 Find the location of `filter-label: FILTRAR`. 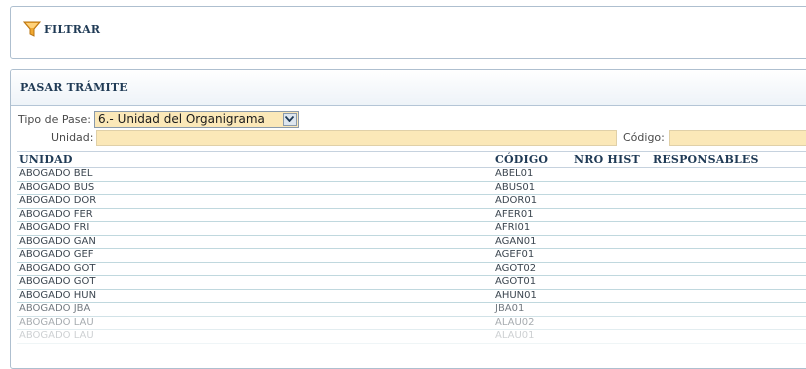

filter-label: FILTRAR is located at coordinates (72, 29).